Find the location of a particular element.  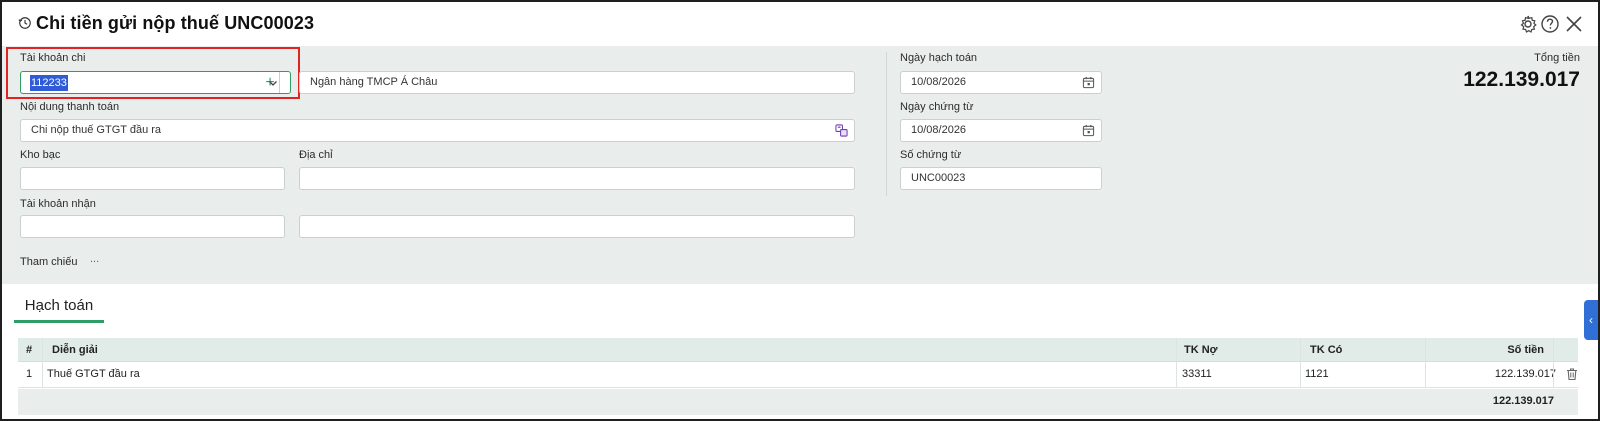

chevron-down-icon is located at coordinates (273, 83).